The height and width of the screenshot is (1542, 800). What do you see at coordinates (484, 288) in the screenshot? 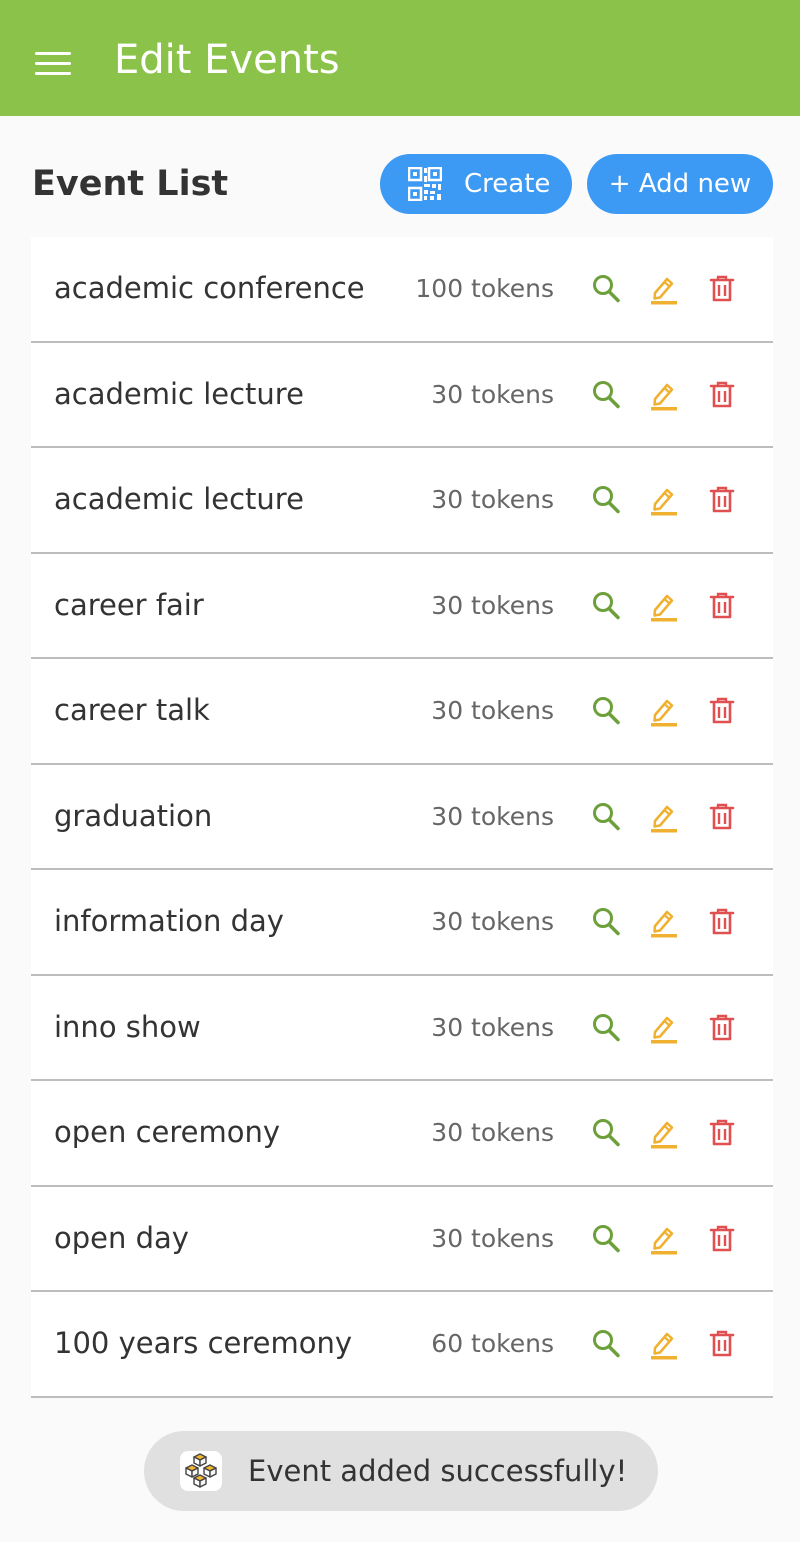
I see `event-tokens: 100 tokens` at bounding box center [484, 288].